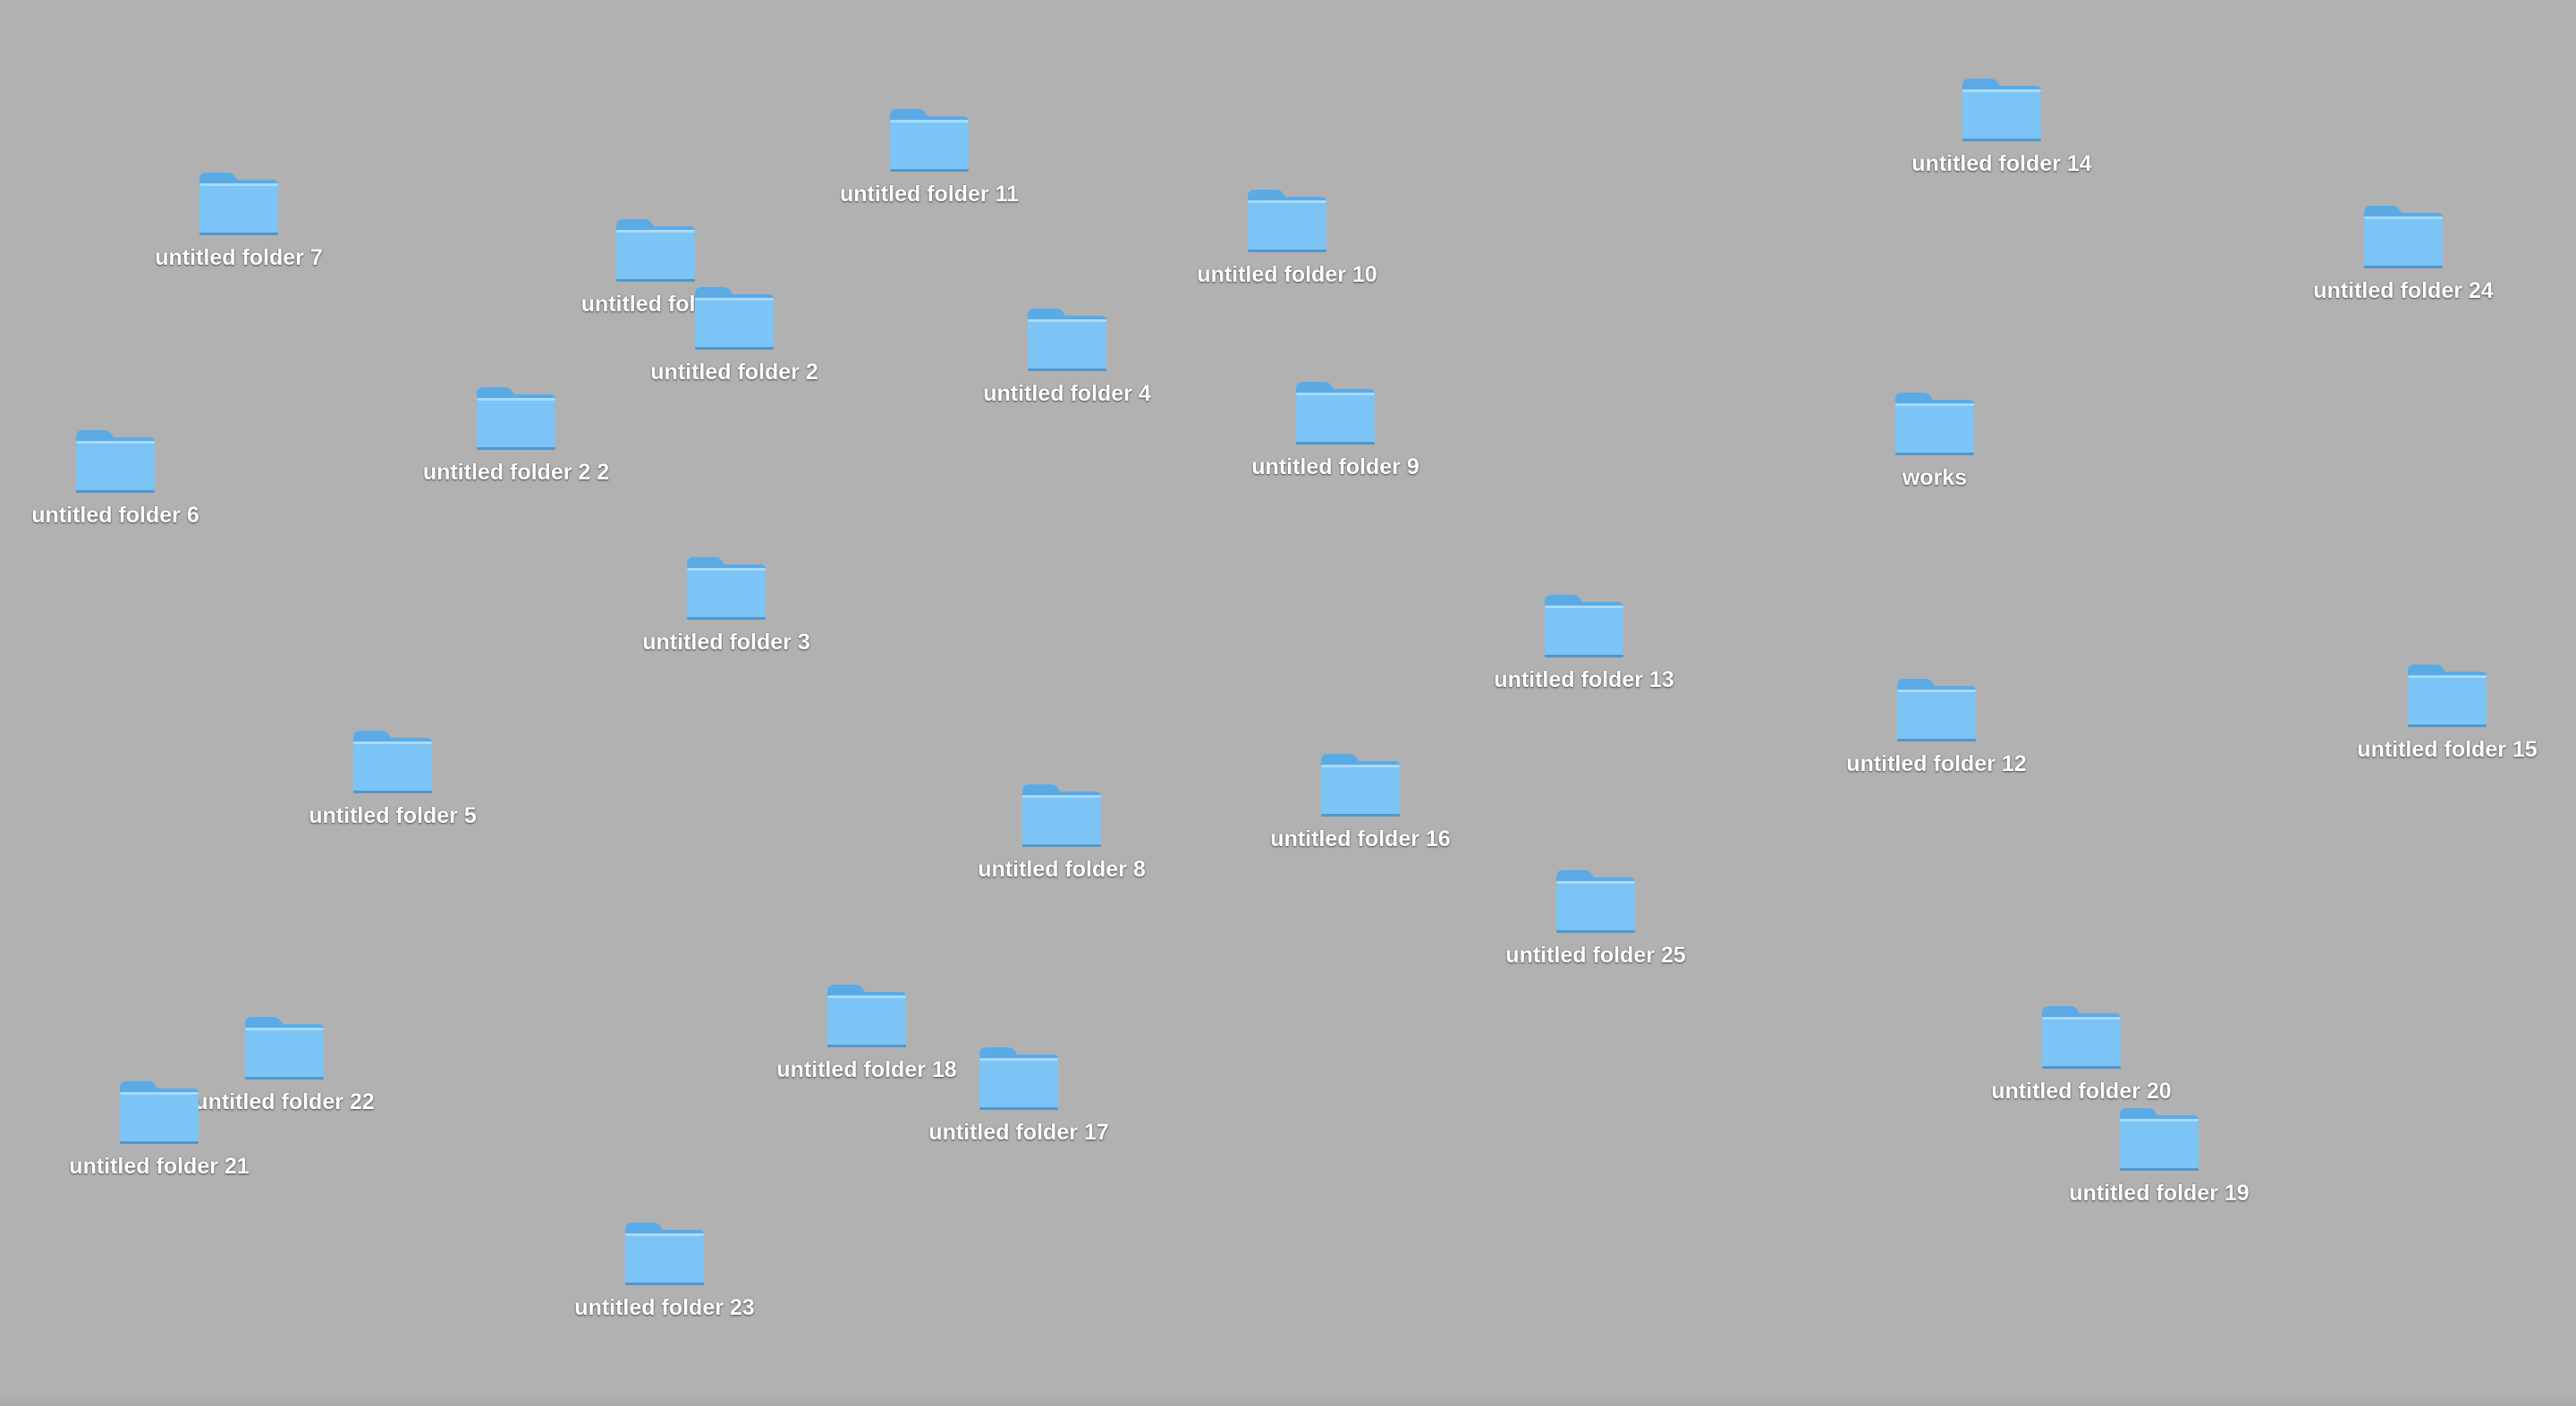  I want to click on folder-label: untitled folder 24, so click(2403, 291).